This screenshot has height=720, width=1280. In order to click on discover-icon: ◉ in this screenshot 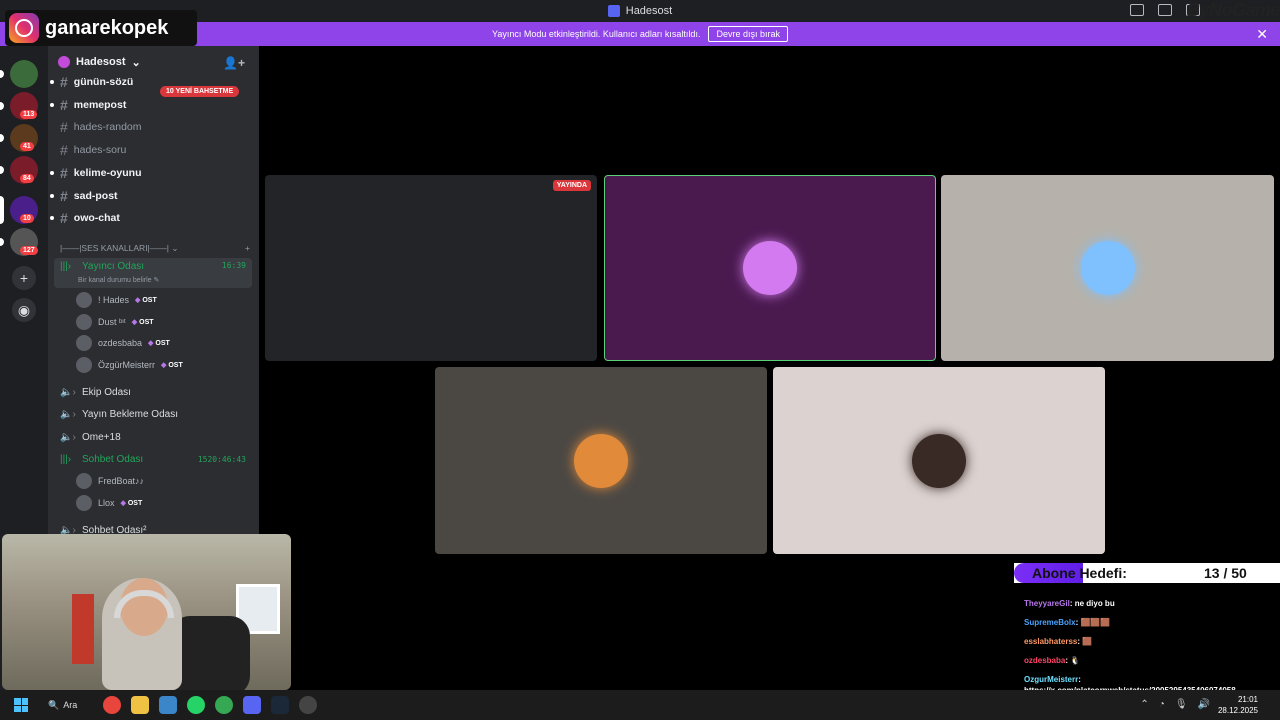, I will do `click(24, 310)`.